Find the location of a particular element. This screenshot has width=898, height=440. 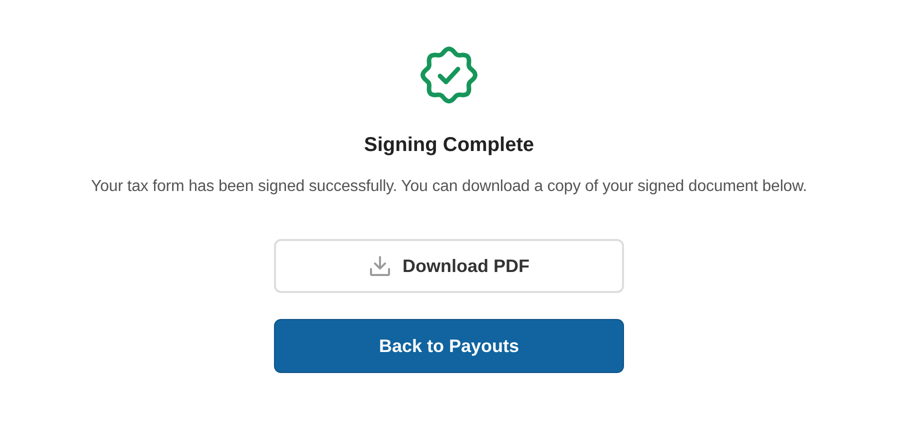

heading: Signing Complete is located at coordinates (449, 145).